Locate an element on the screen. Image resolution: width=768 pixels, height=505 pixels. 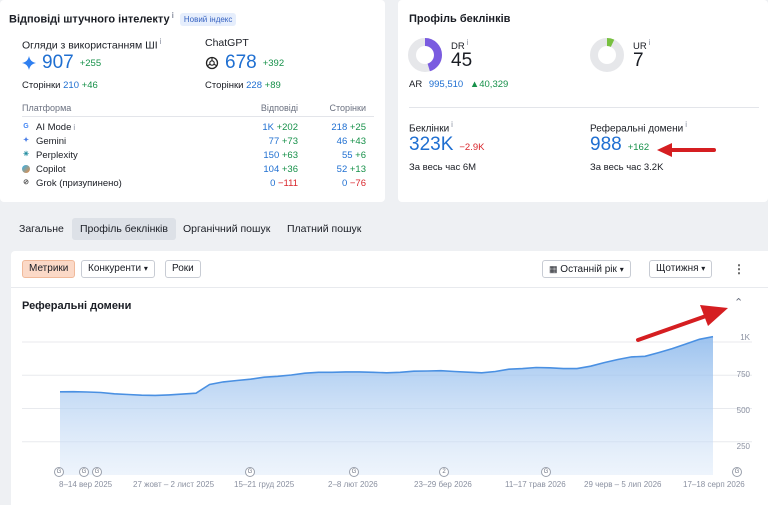
pages-delta: +25 is located at coordinates (357, 127).